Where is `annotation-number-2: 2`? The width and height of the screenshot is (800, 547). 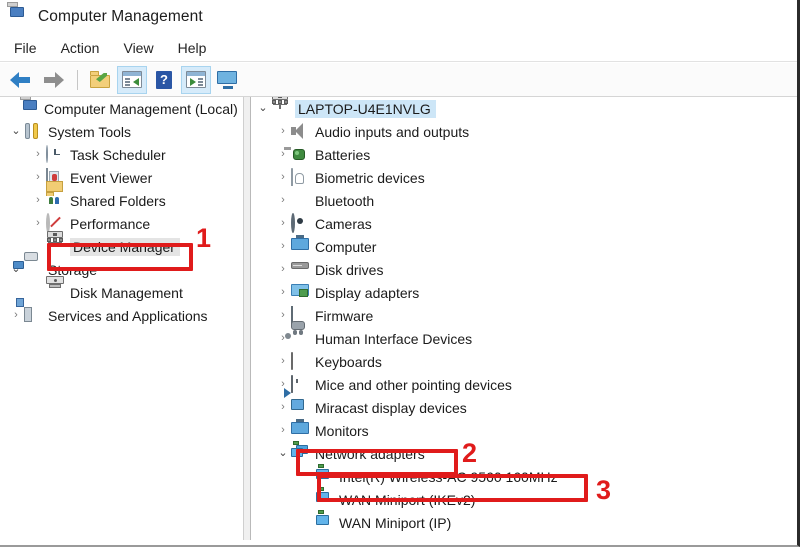 annotation-number-2: 2 is located at coordinates (470, 453).